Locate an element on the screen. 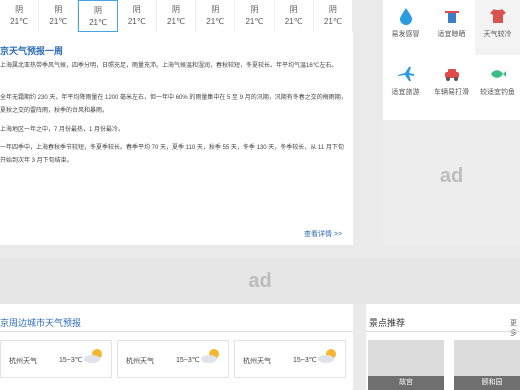  scenic-card: 故宫 is located at coordinates (406, 365).